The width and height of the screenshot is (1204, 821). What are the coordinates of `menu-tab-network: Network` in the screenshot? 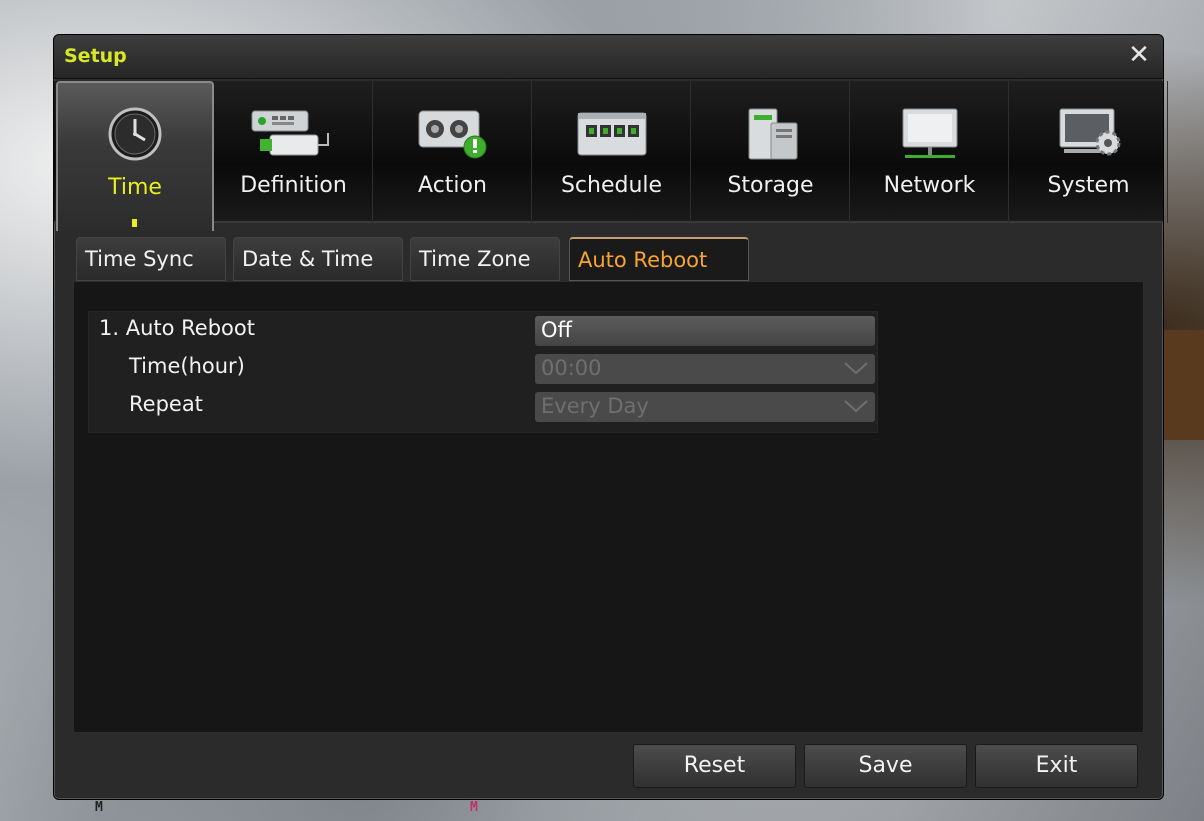 It's located at (930, 152).